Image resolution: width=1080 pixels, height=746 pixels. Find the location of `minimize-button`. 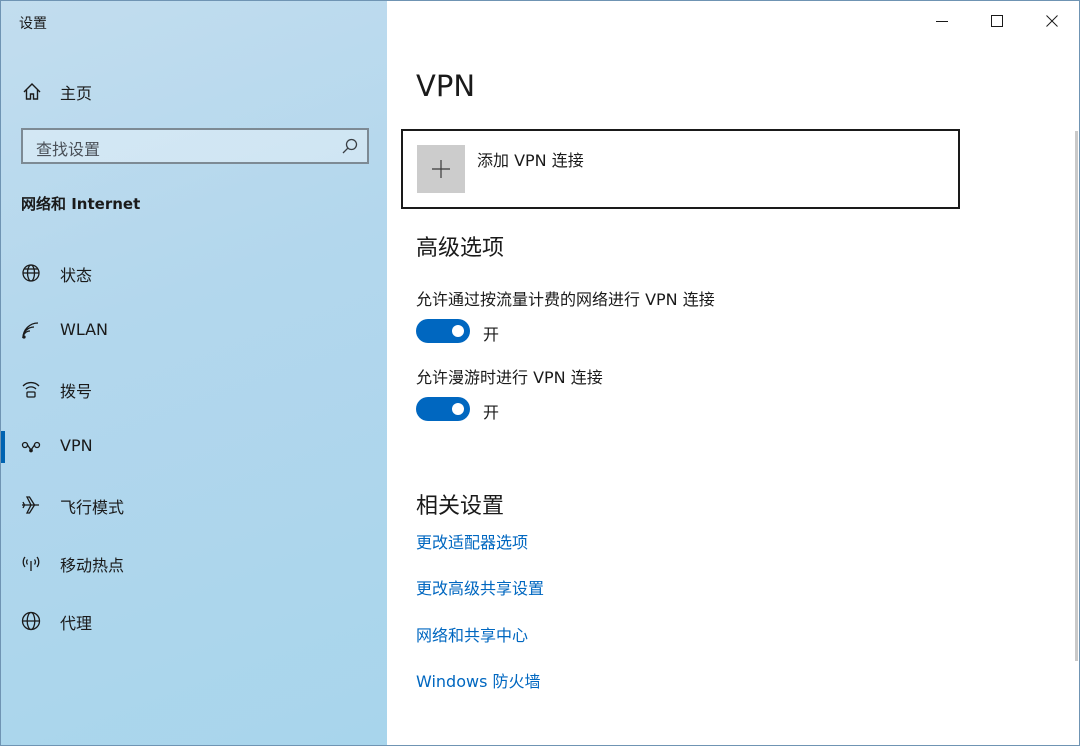

minimize-button is located at coordinates (942, 21).